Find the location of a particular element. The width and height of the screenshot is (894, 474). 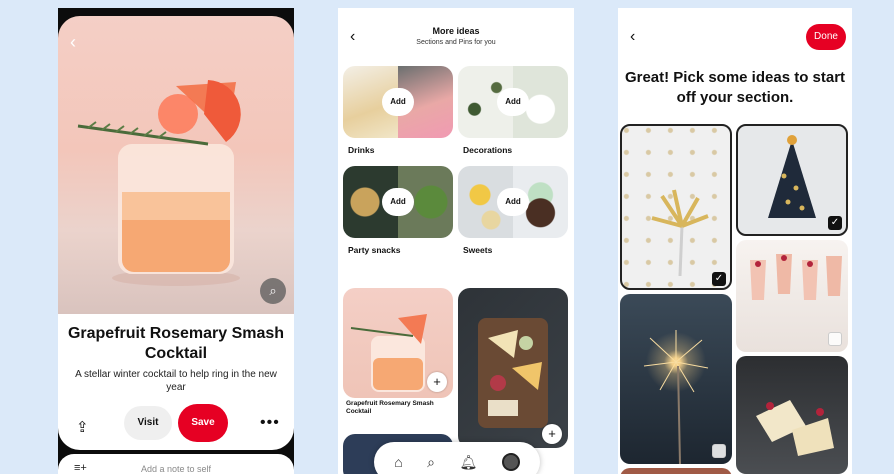

idea-image-partial is located at coordinates (676, 471).